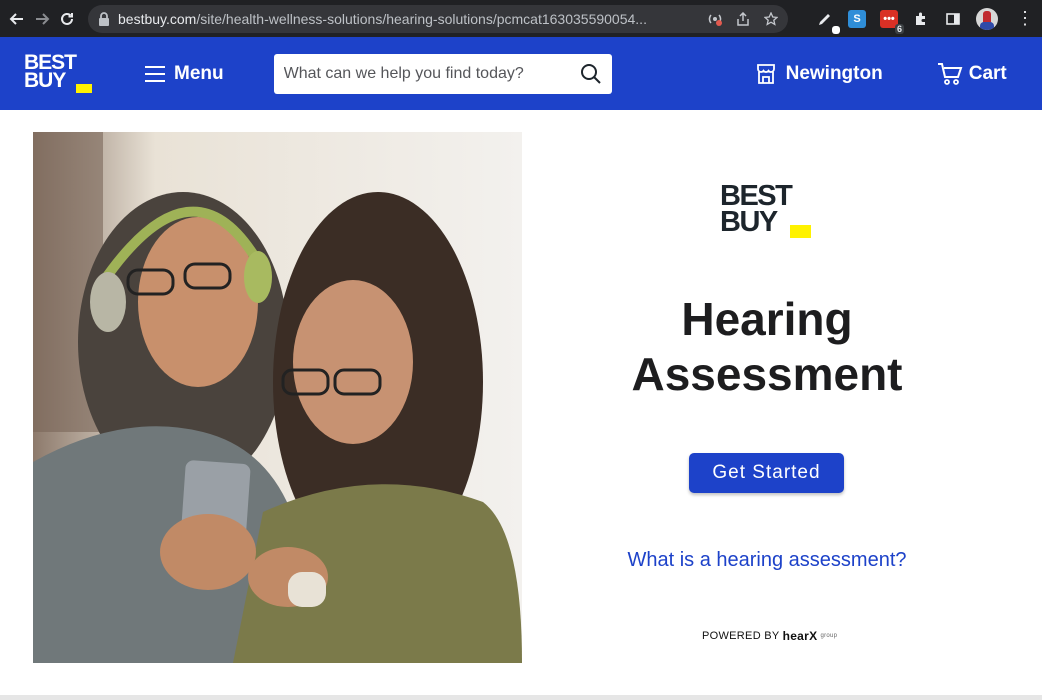  I want to click on store-icon, so click(765, 73).